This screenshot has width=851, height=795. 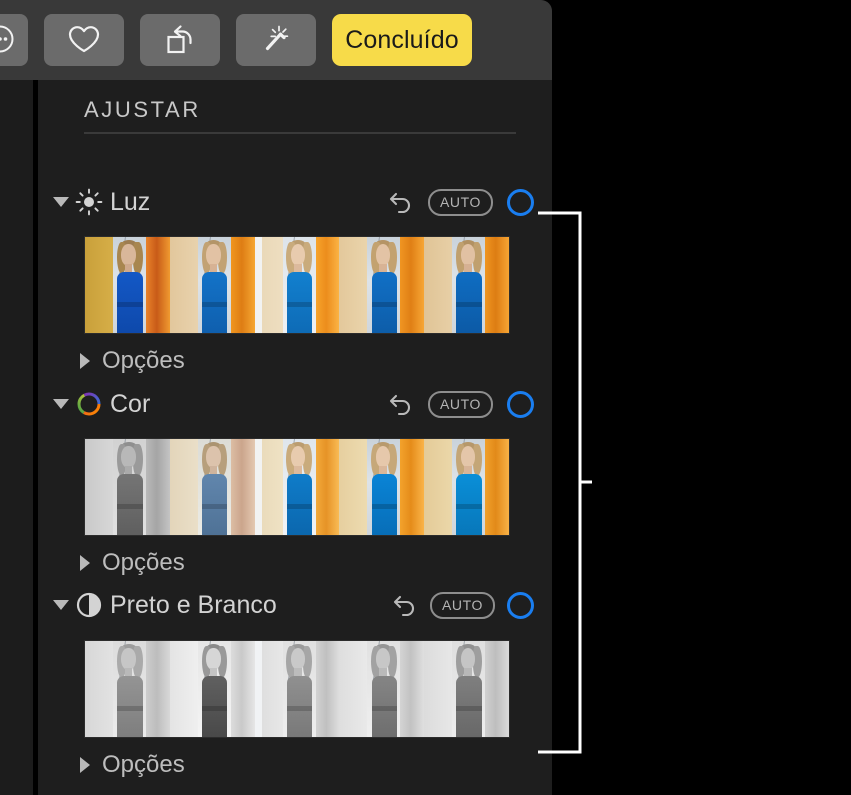 I want to click on options-row-cor: Opções, so click(x=295, y=563).